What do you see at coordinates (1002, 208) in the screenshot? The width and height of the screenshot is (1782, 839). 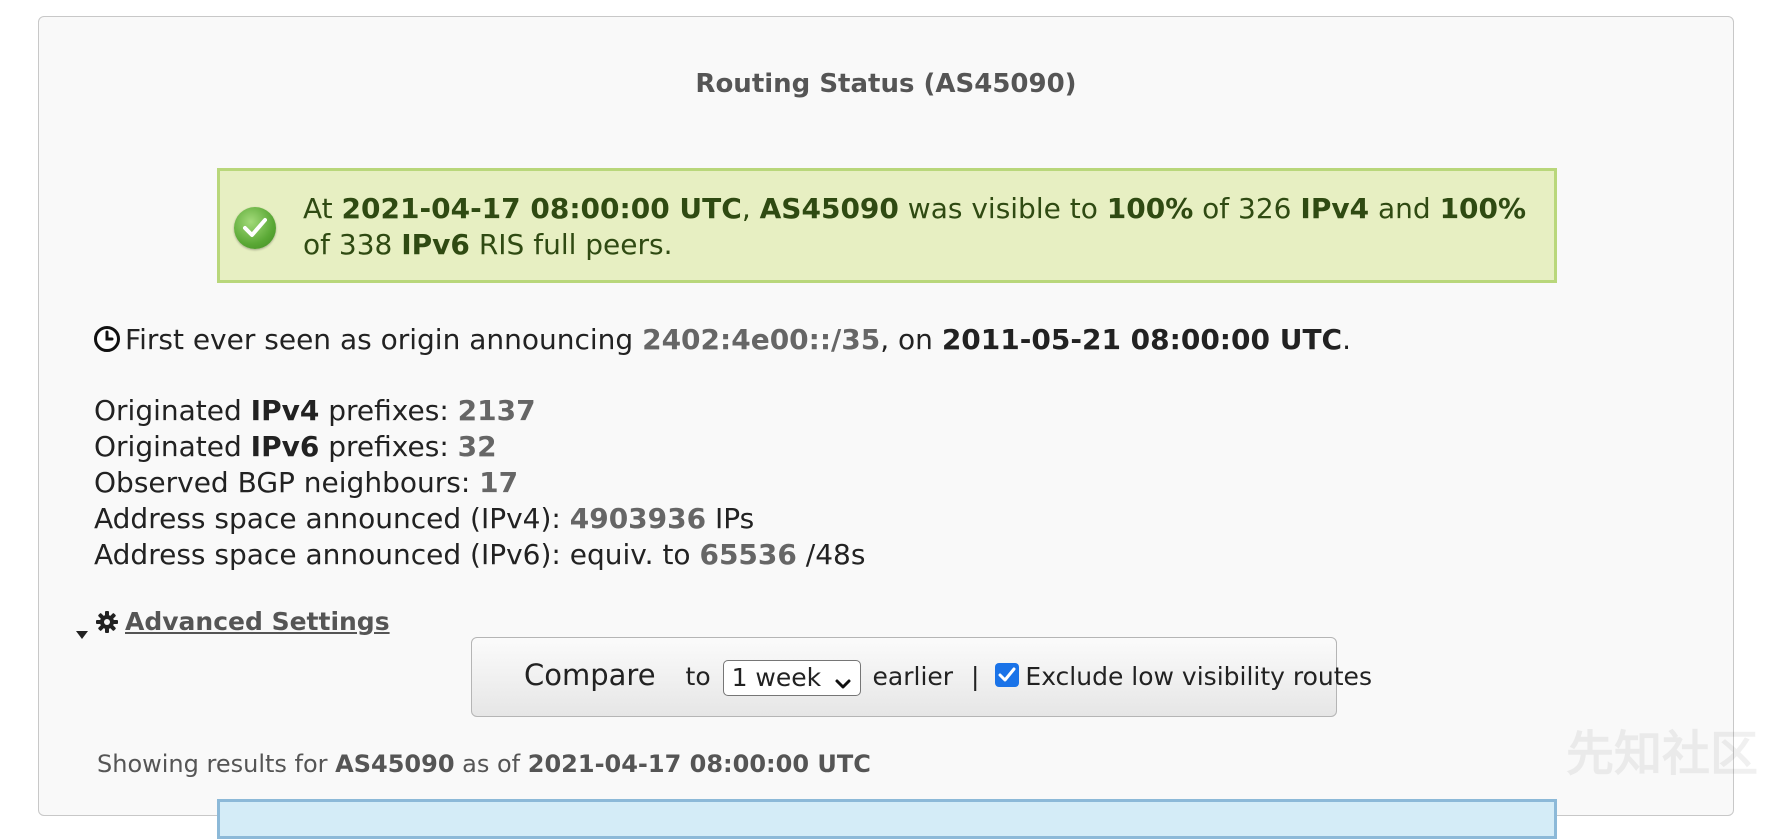 I see `status-text-1: was visible to` at bounding box center [1002, 208].